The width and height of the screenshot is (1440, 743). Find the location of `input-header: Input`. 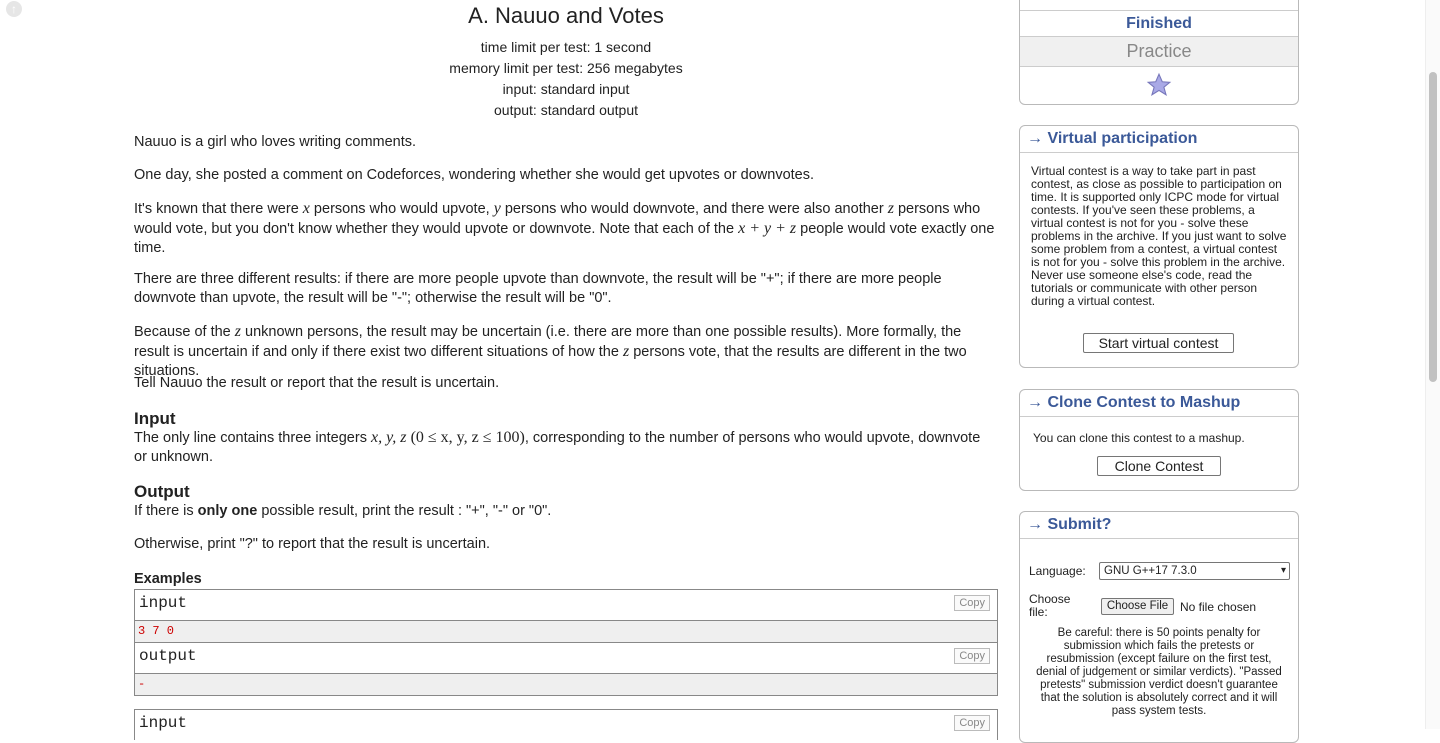

input-header: Input is located at coordinates (155, 418).